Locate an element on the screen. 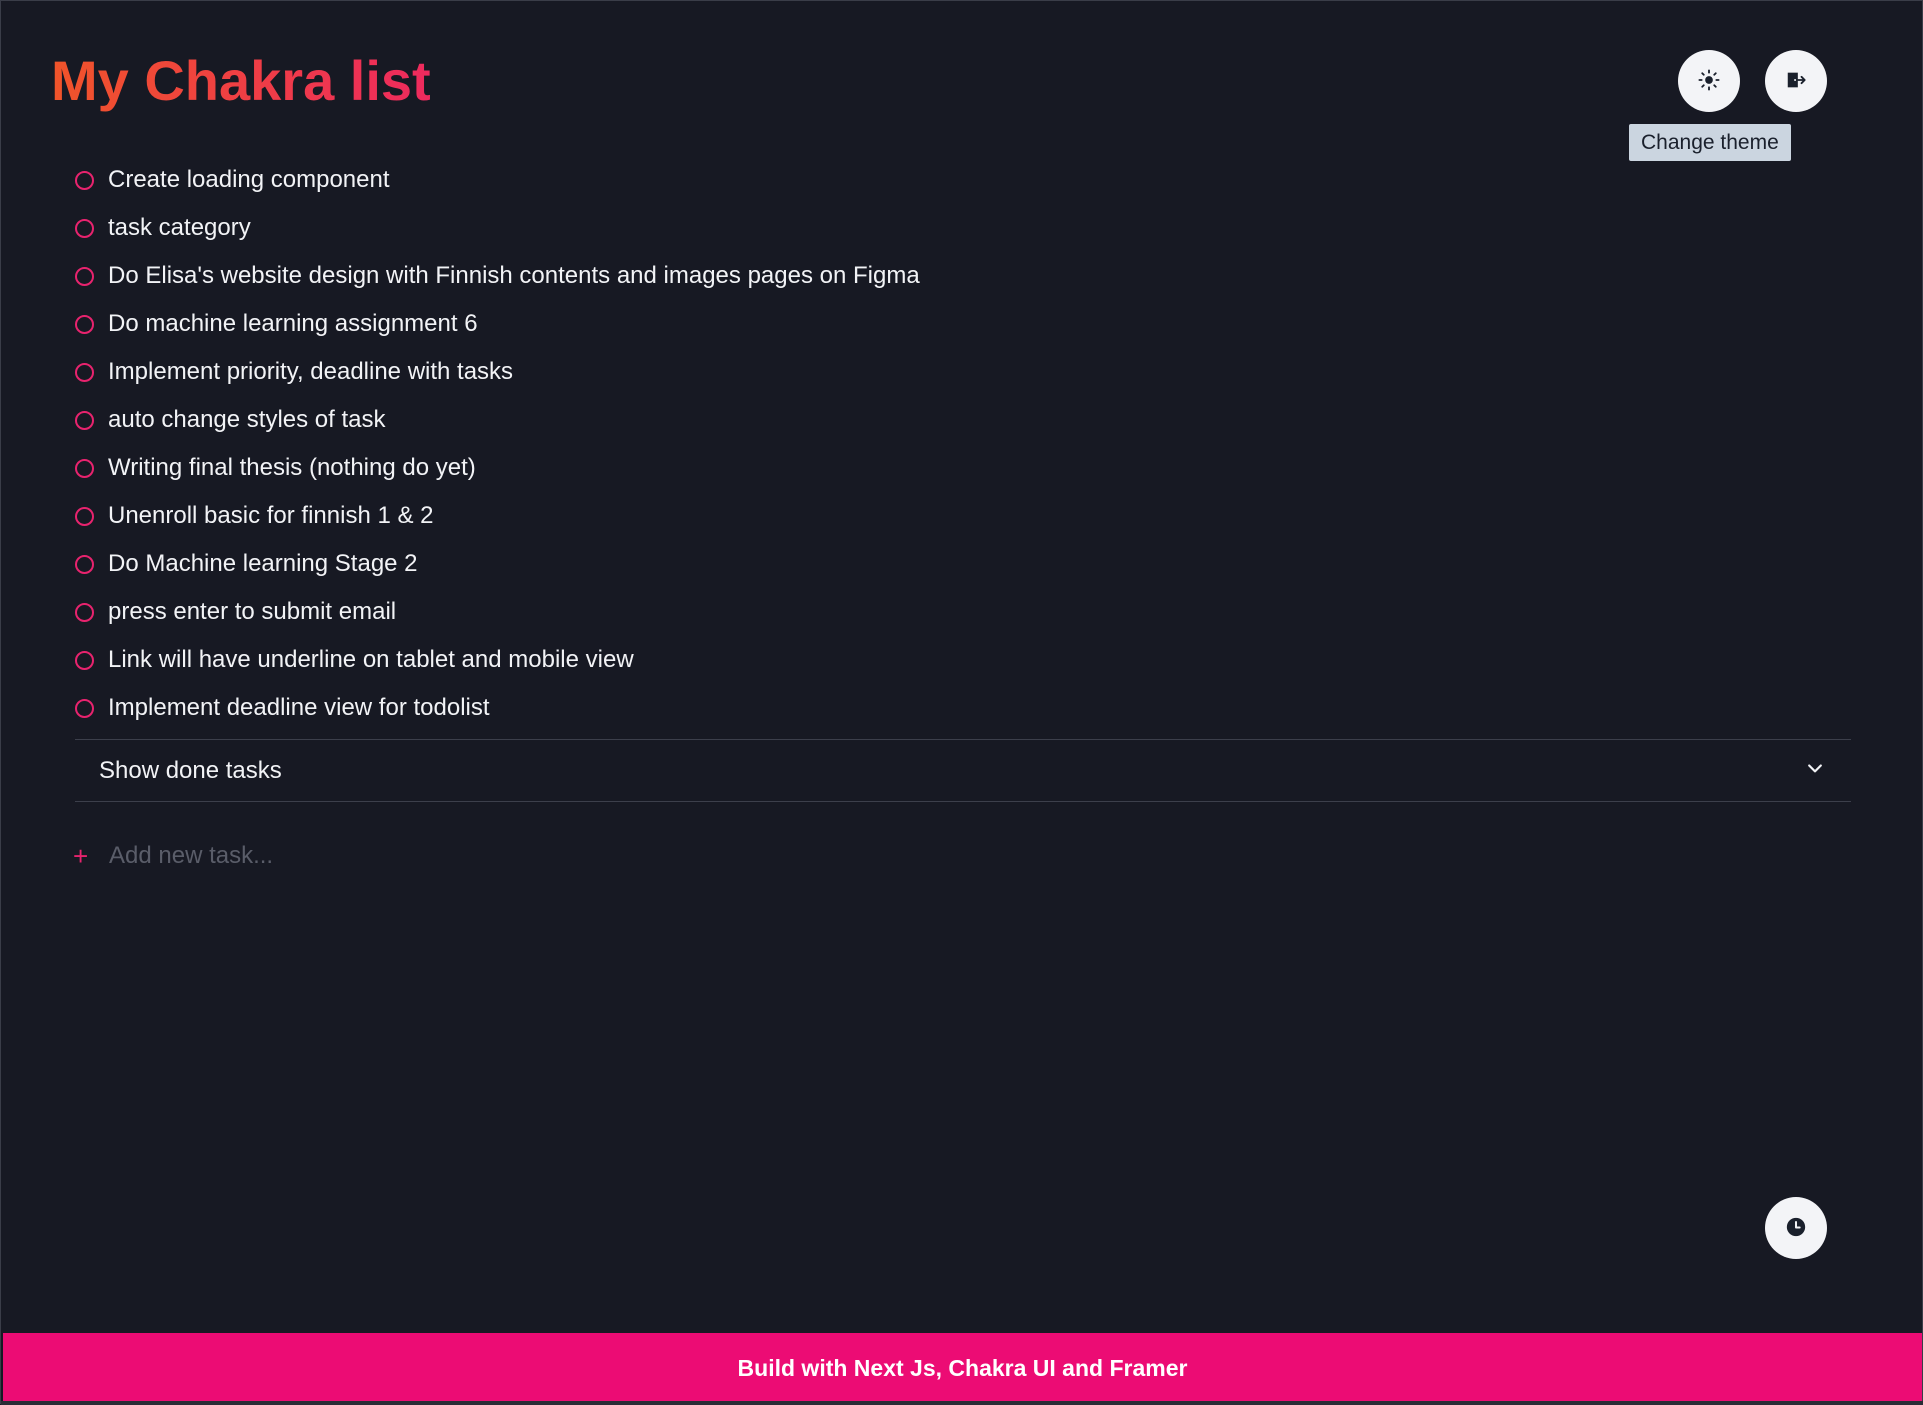  show-done-tasks-label: Show done tasks is located at coordinates (190, 770).